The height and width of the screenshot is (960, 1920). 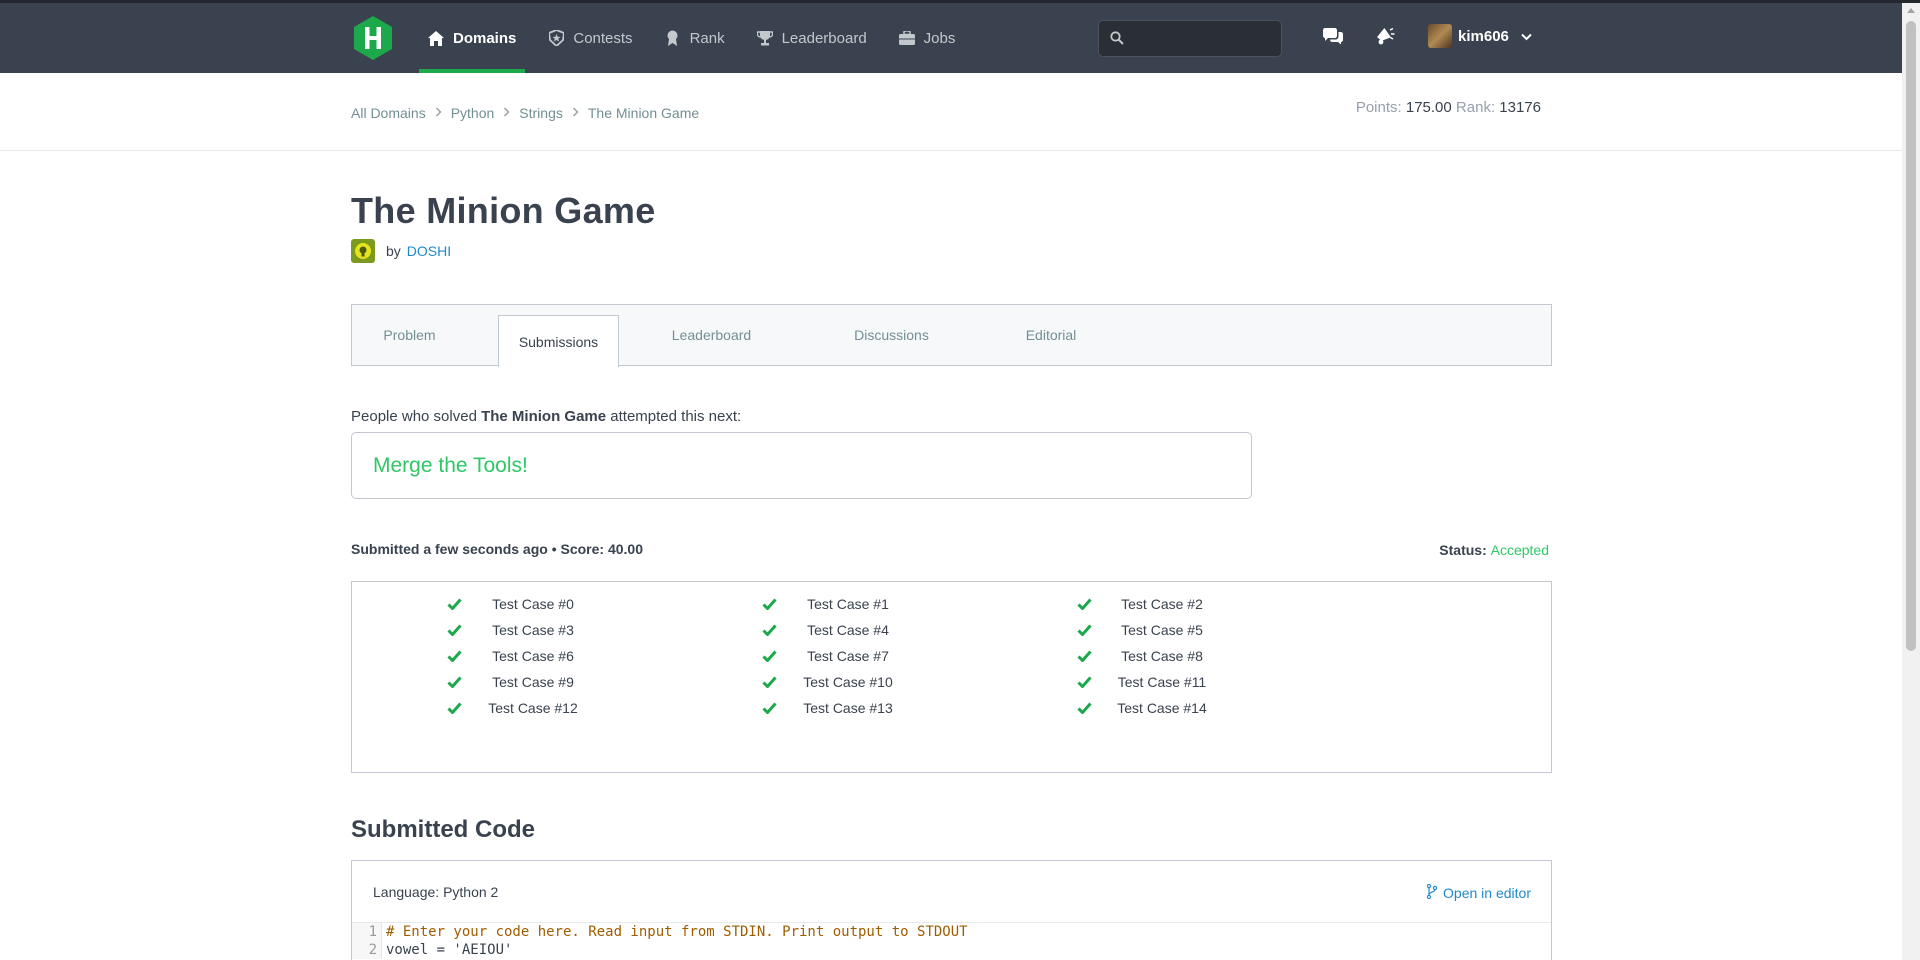 I want to click on next-suffix: attempted this next:, so click(x=674, y=416).